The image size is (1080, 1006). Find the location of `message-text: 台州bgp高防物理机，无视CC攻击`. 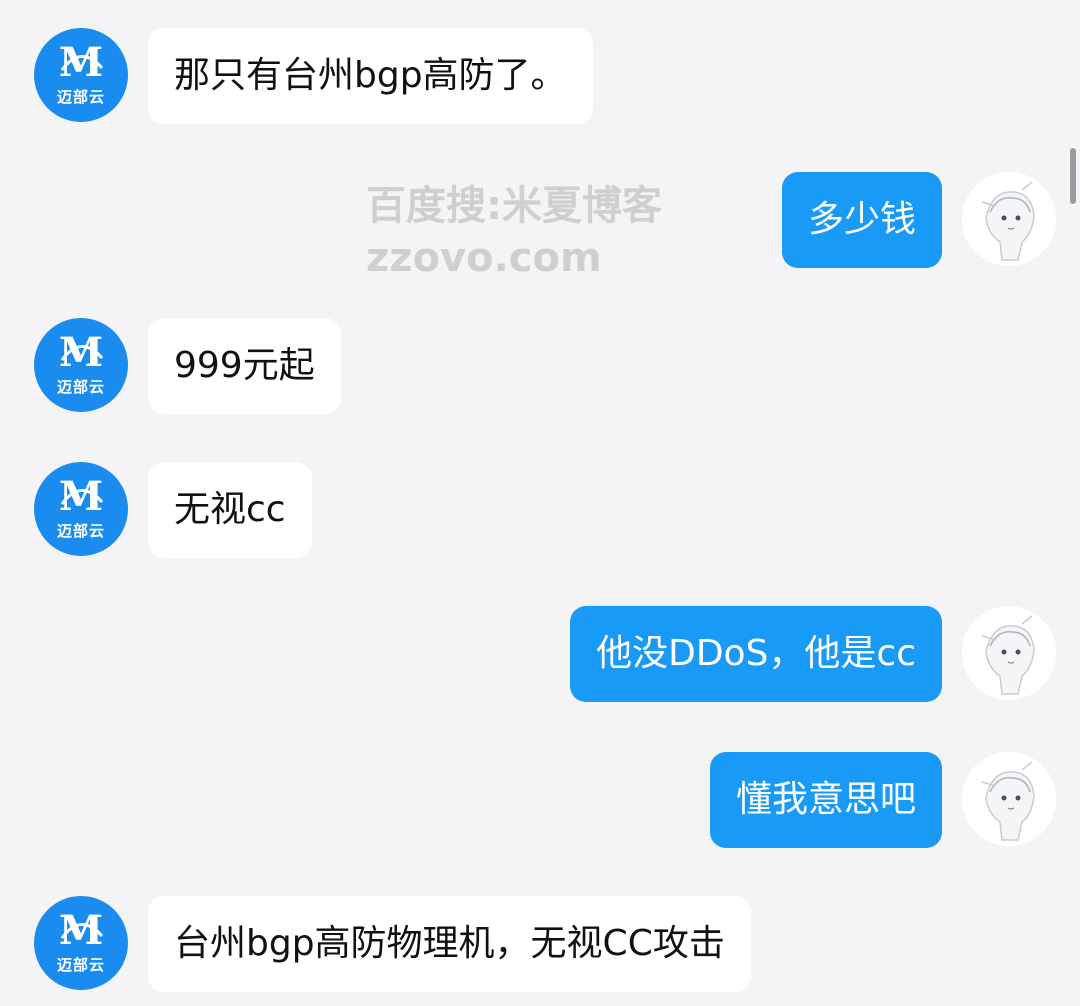

message-text: 台州bgp高防物理机，无视CC攻击 is located at coordinates (449, 943).